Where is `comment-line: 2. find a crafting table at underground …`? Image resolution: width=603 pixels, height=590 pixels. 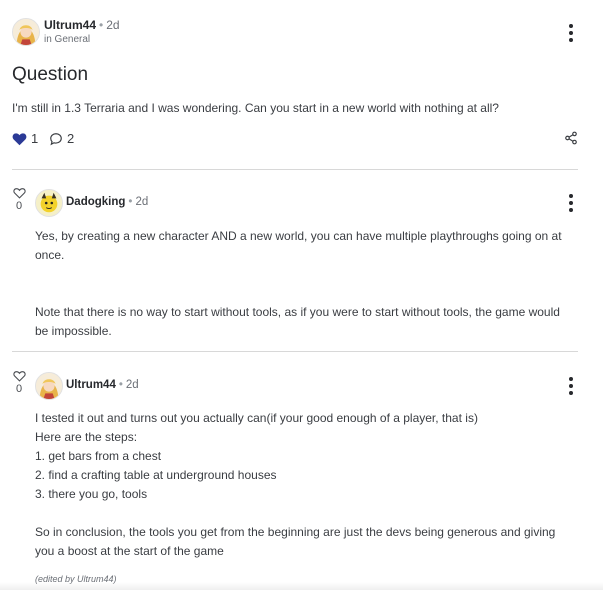 comment-line: 2. find a crafting table at underground … is located at coordinates (156, 475).